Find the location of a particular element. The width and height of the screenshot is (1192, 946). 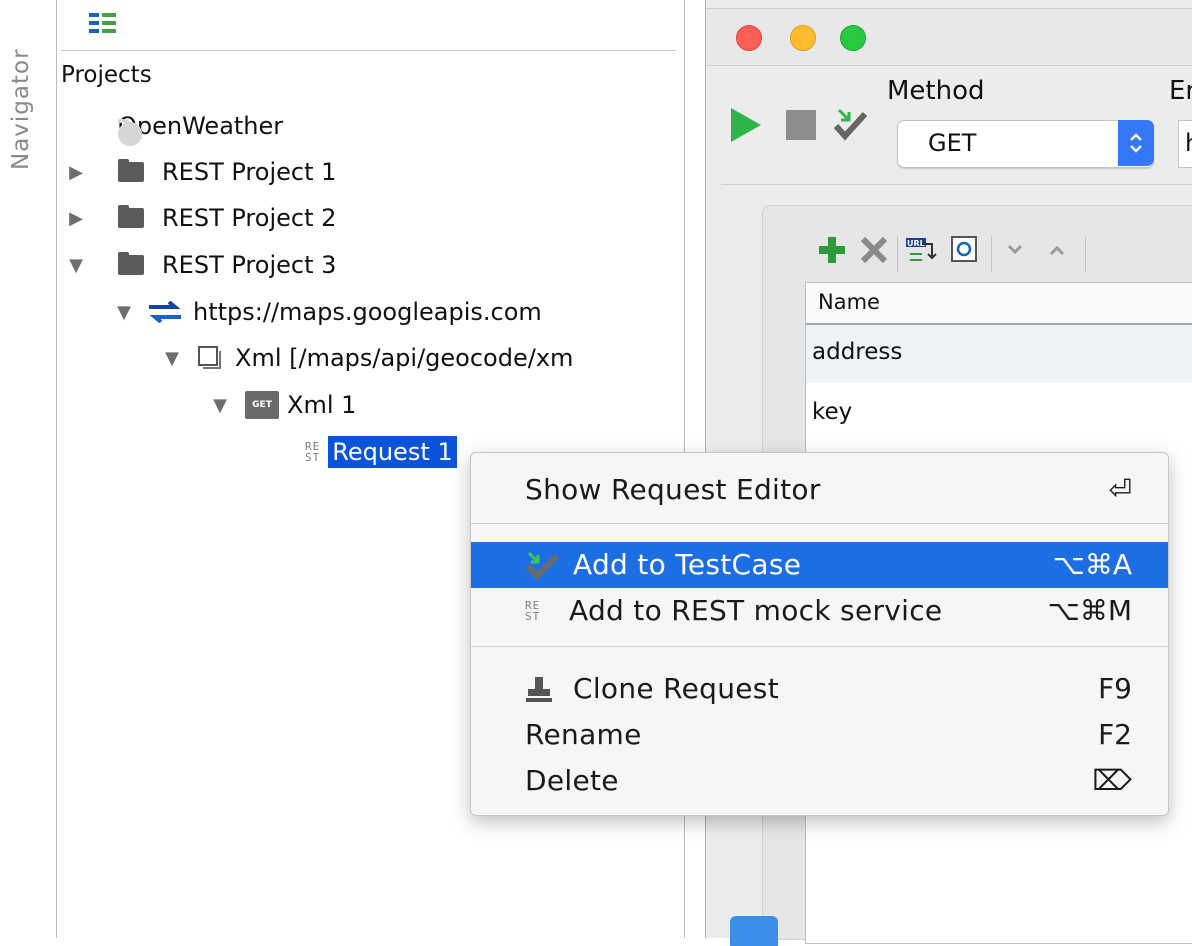

bottom-tab is located at coordinates (754, 931).